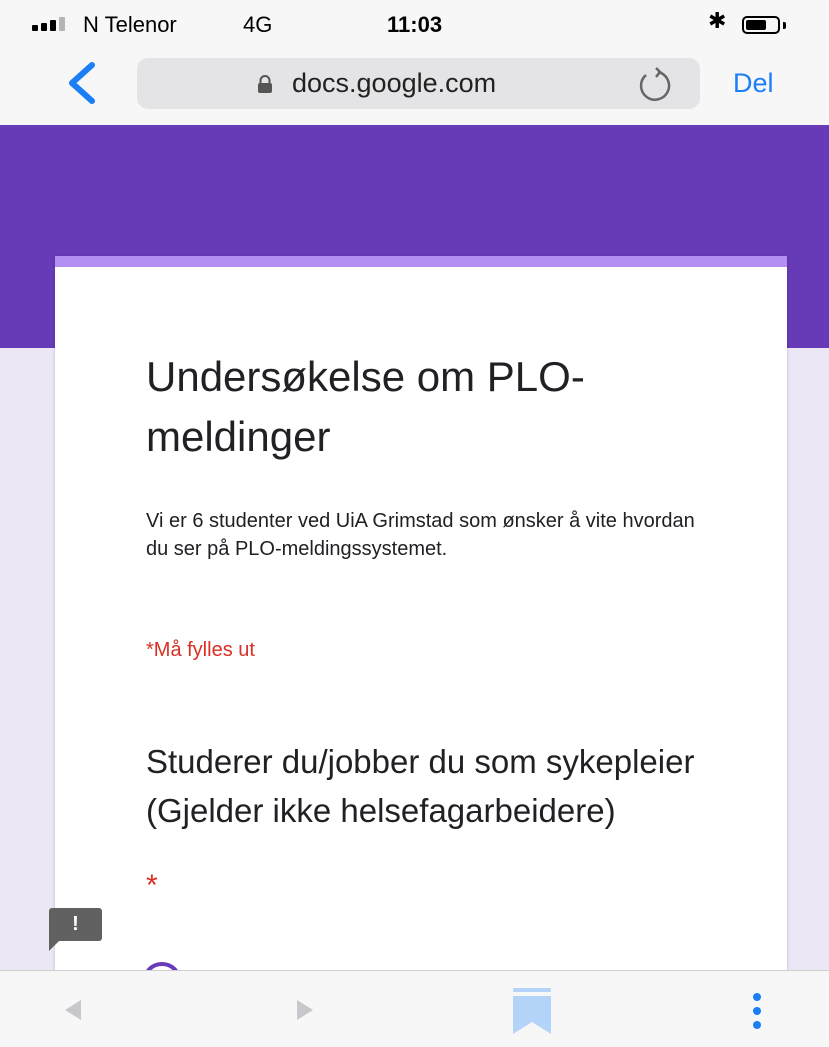 This screenshot has height=1047, width=829. Describe the element at coordinates (532, 1011) in the screenshot. I see `bookmarks-icon` at that location.